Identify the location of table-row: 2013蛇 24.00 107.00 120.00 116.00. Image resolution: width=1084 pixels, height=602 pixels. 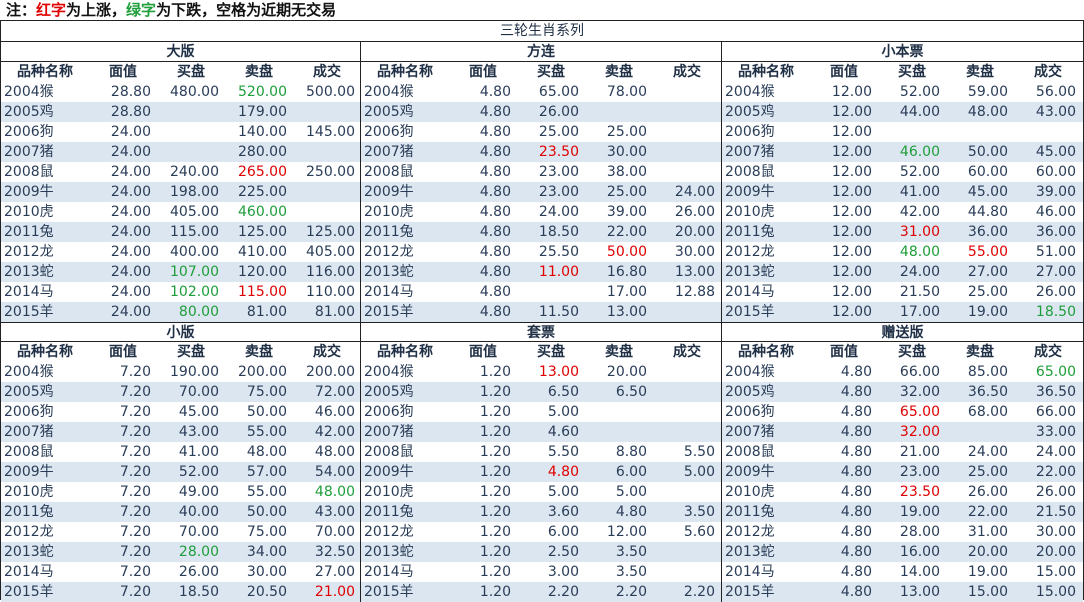
(180, 272).